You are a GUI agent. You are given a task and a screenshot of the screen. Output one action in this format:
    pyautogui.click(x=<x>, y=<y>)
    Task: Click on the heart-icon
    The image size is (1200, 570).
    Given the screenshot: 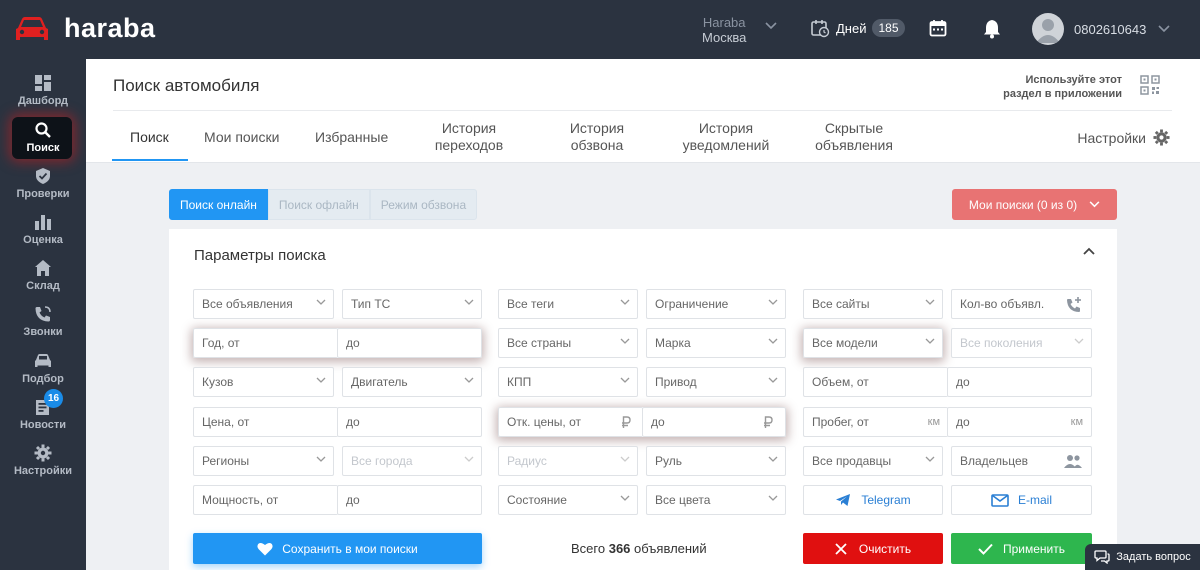 What is the action you would take?
    pyautogui.click(x=265, y=548)
    